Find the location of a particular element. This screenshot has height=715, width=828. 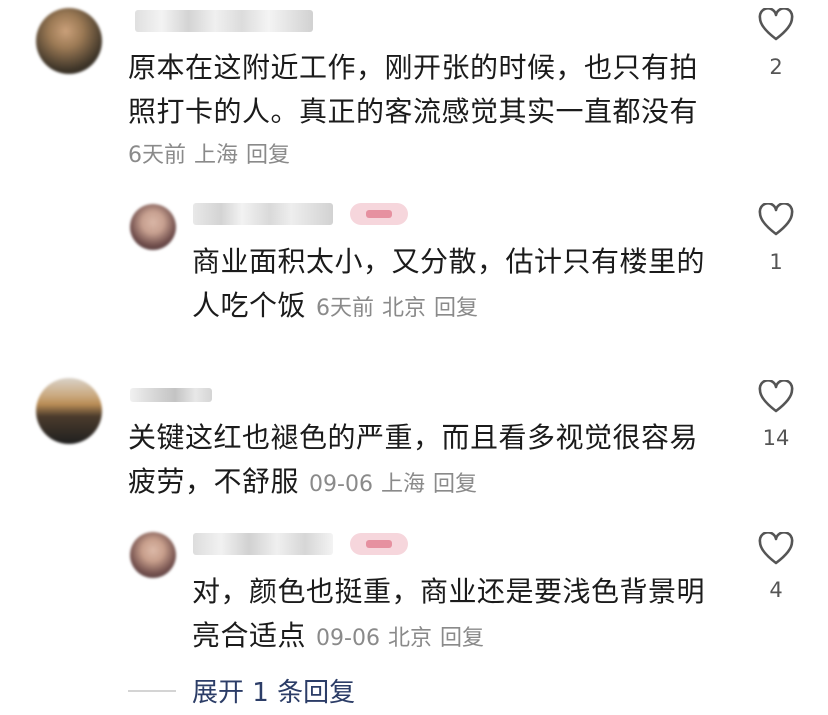

comment-text: 商业面积太小，又分散，估计只有楼里的 人吃个饭 6天前 北京 回复 is located at coordinates (449, 283).